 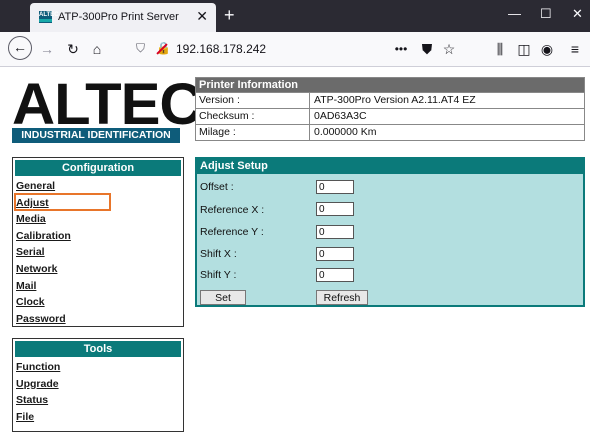 What do you see at coordinates (73, 49) in the screenshot?
I see `reload-icon: ↻` at bounding box center [73, 49].